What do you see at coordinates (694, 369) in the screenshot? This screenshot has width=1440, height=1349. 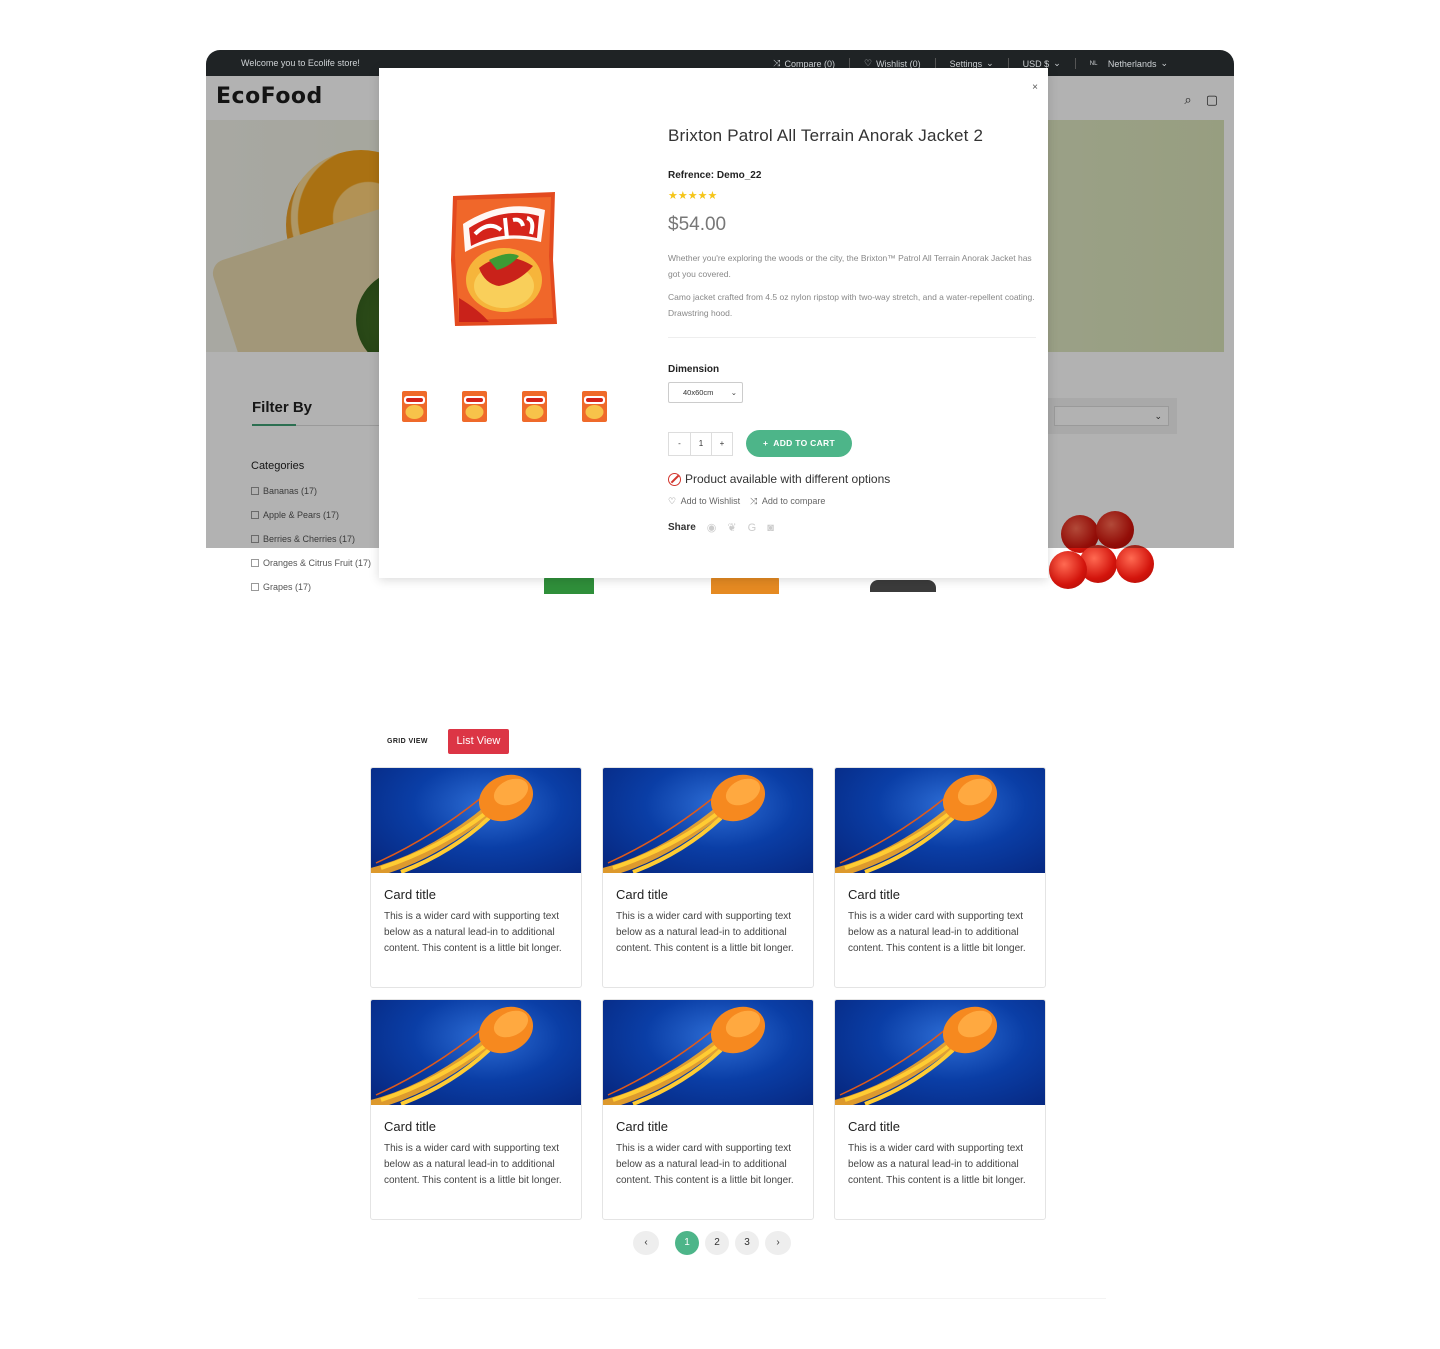 I see `dimension-label: Dimension` at bounding box center [694, 369].